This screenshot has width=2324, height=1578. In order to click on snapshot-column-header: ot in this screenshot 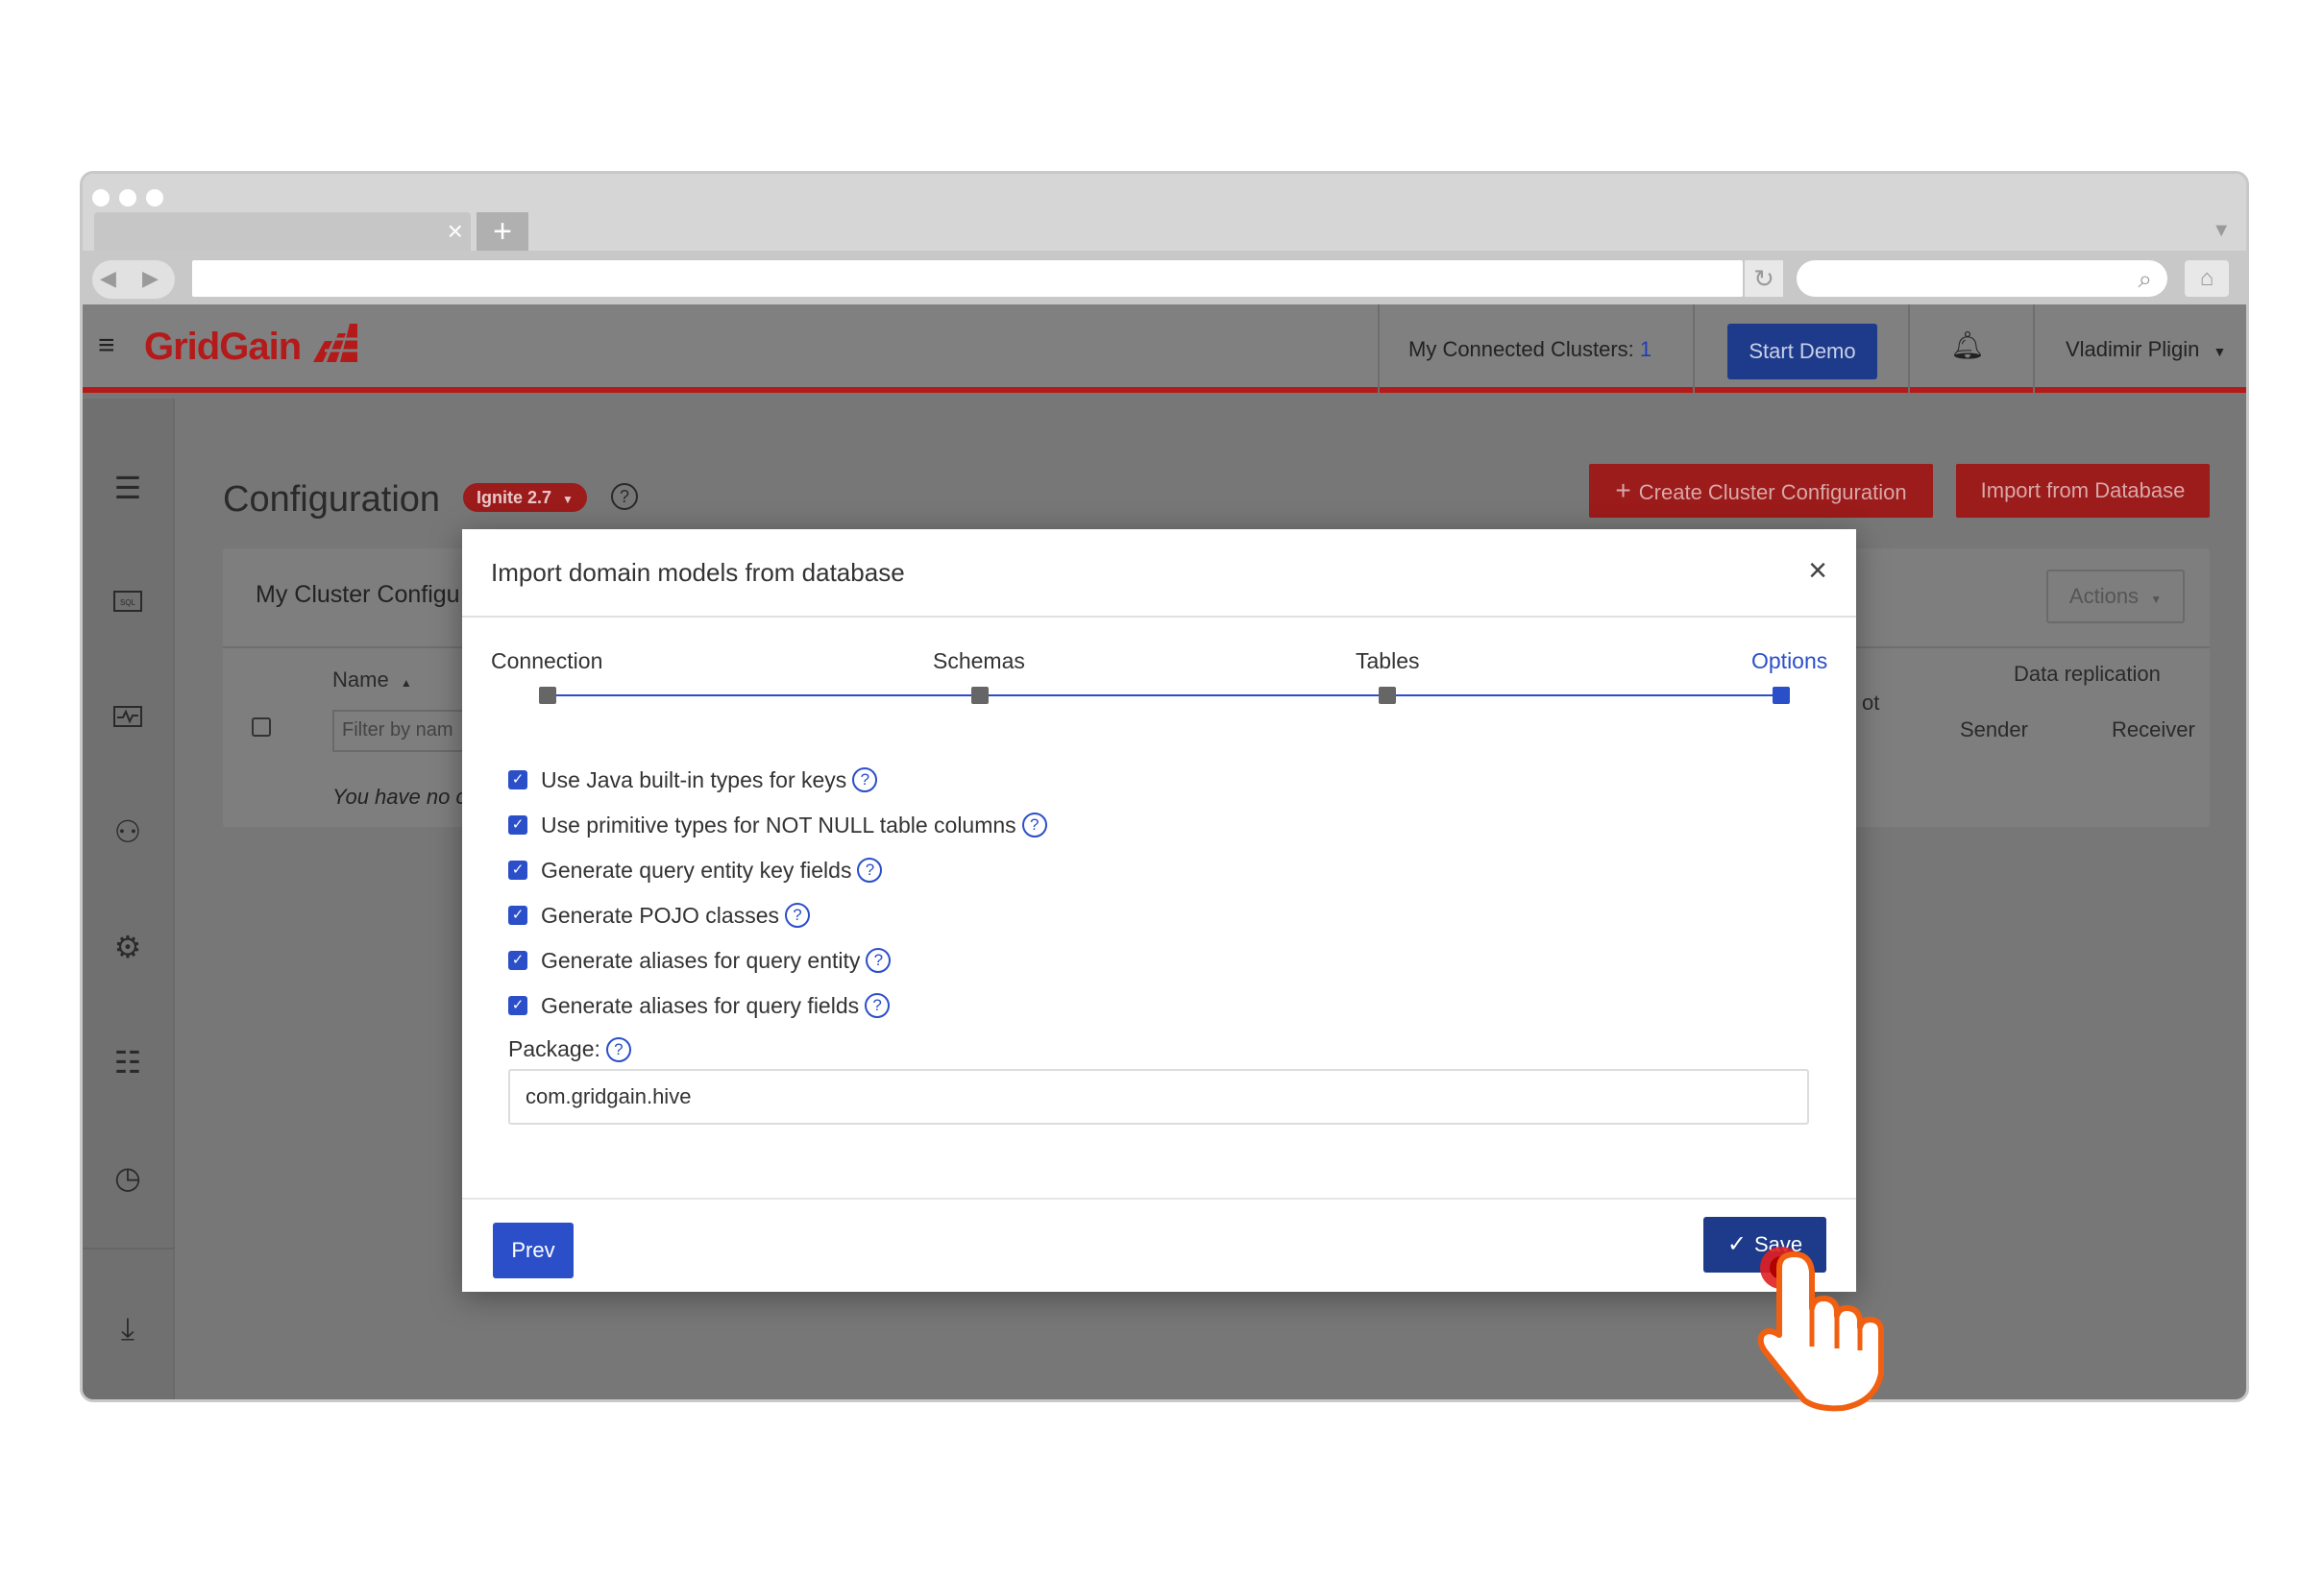, I will do `click(1871, 703)`.